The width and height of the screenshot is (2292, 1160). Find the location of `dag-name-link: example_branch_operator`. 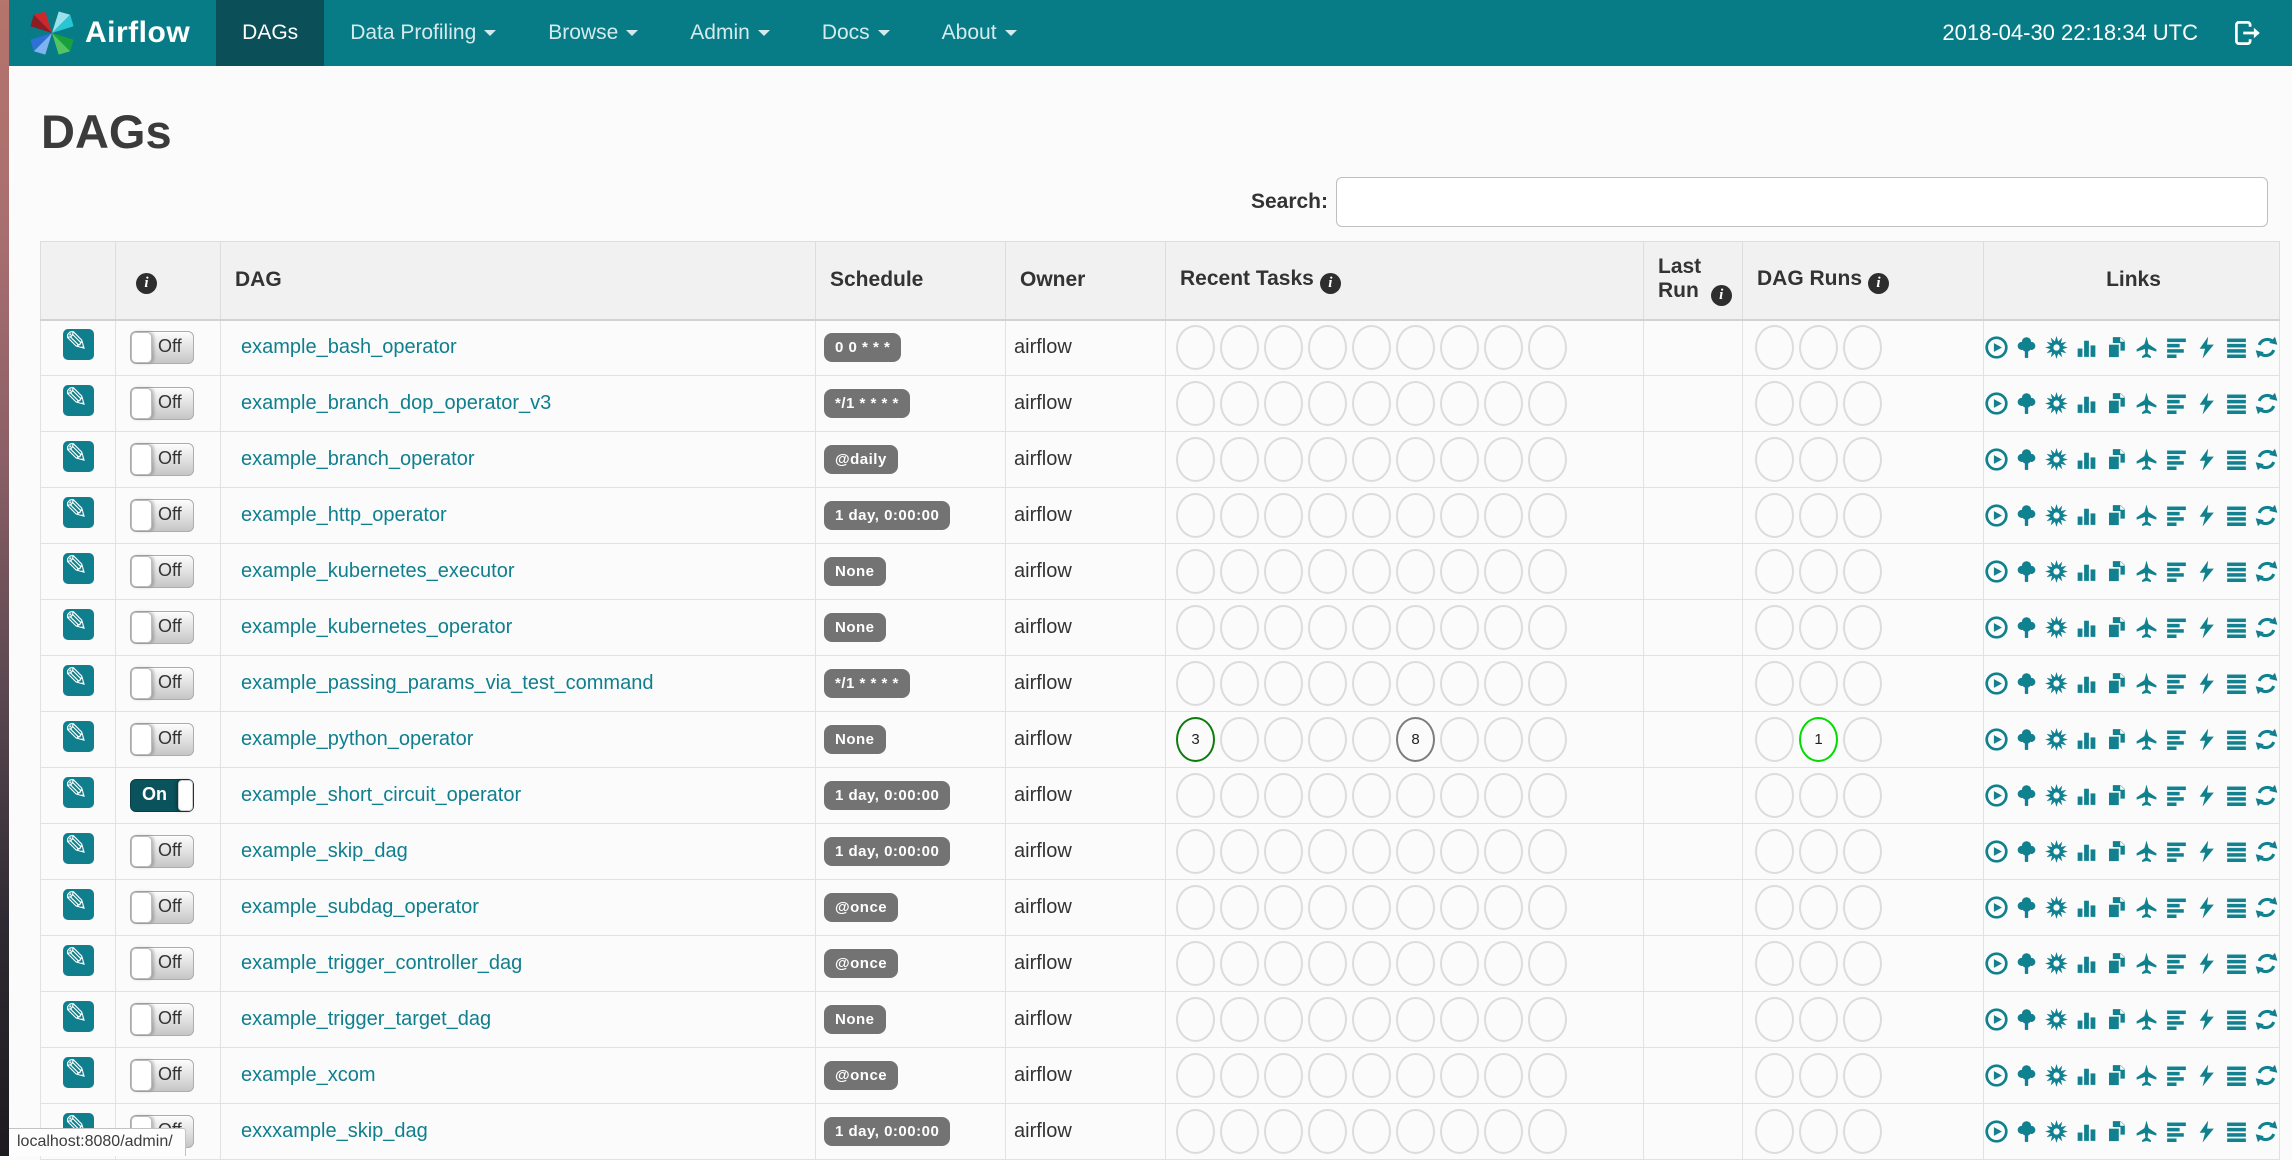

dag-name-link: example_branch_operator is located at coordinates (358, 459).